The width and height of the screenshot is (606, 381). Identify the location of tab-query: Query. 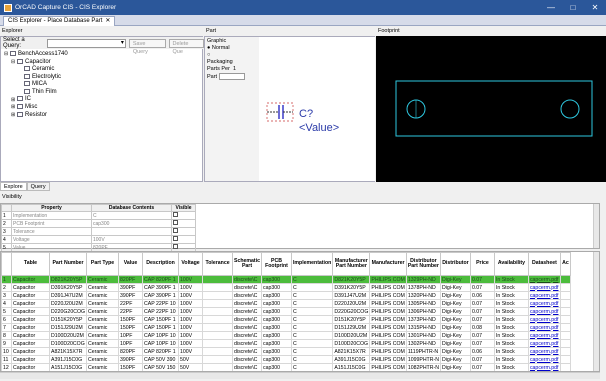
(38, 186).